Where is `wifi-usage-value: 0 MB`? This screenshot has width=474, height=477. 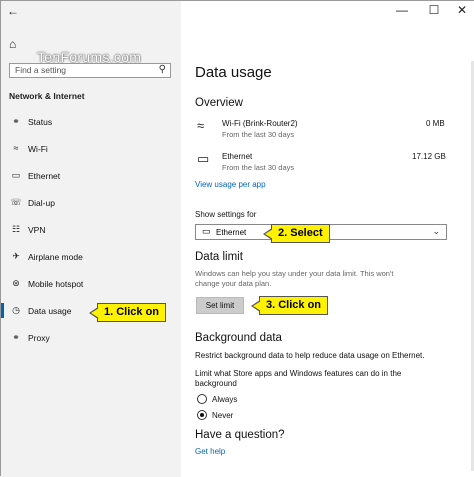 wifi-usage-value: 0 MB is located at coordinates (435, 123).